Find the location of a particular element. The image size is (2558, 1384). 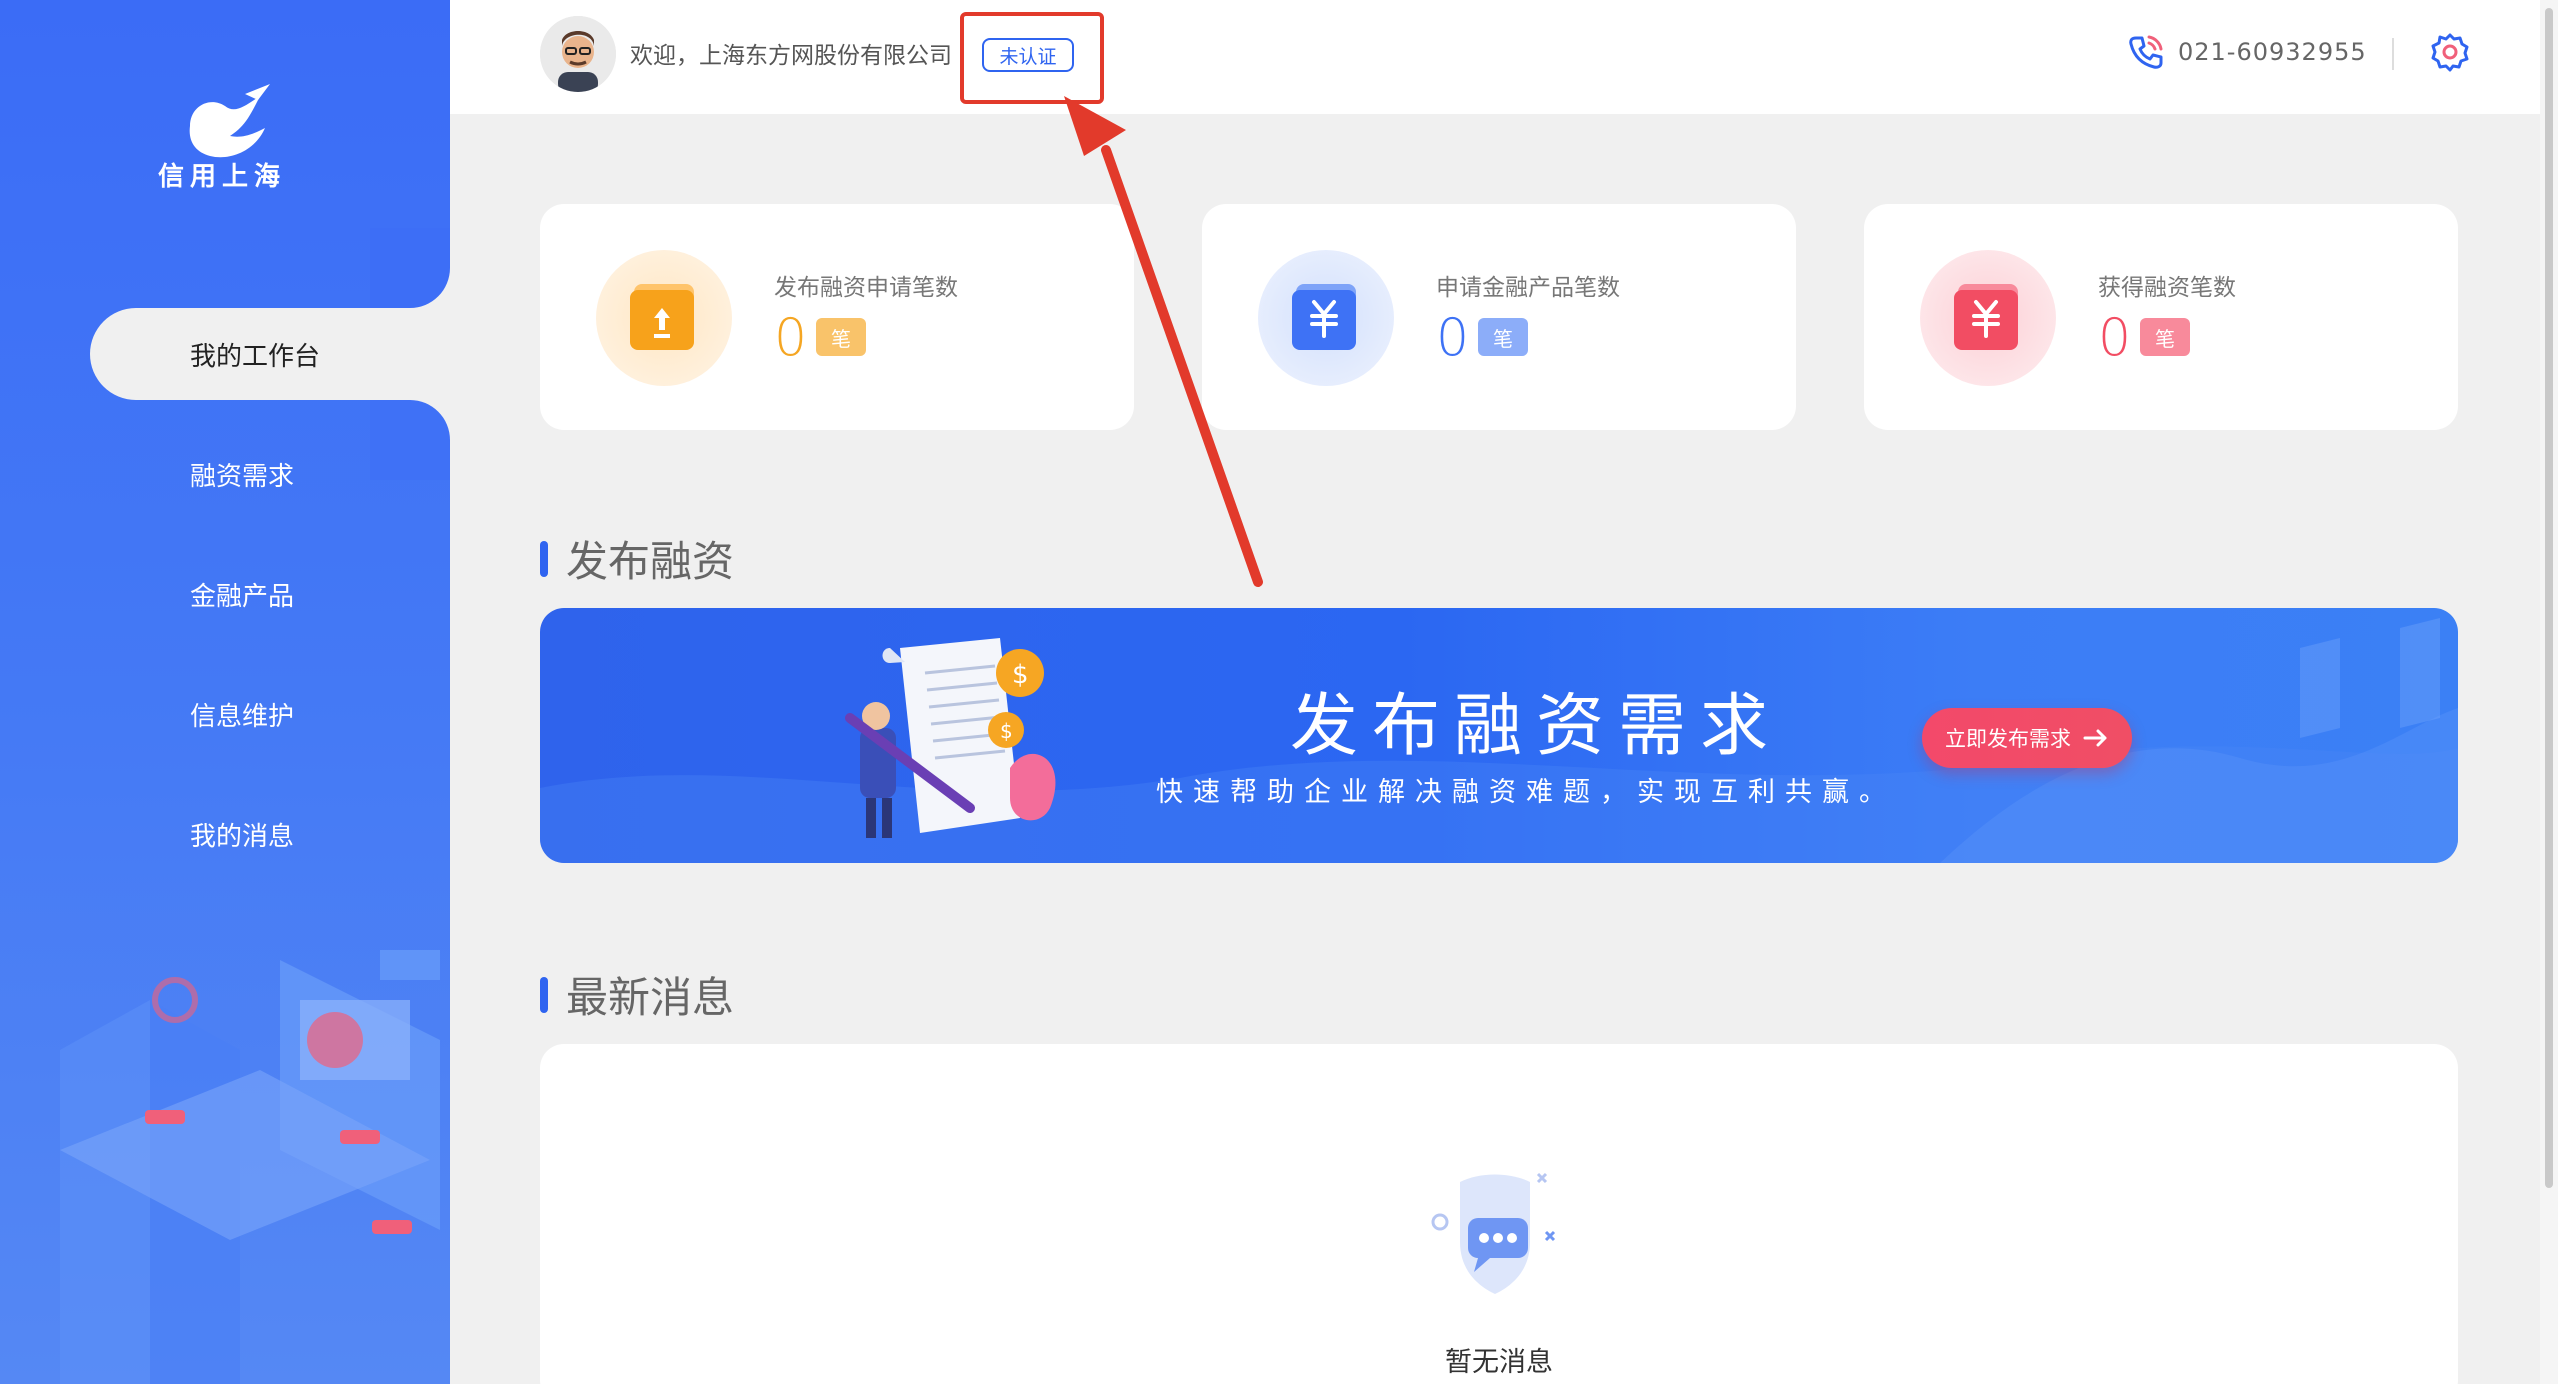

sidebar-item-info: 信息维护 is located at coordinates (270, 714).